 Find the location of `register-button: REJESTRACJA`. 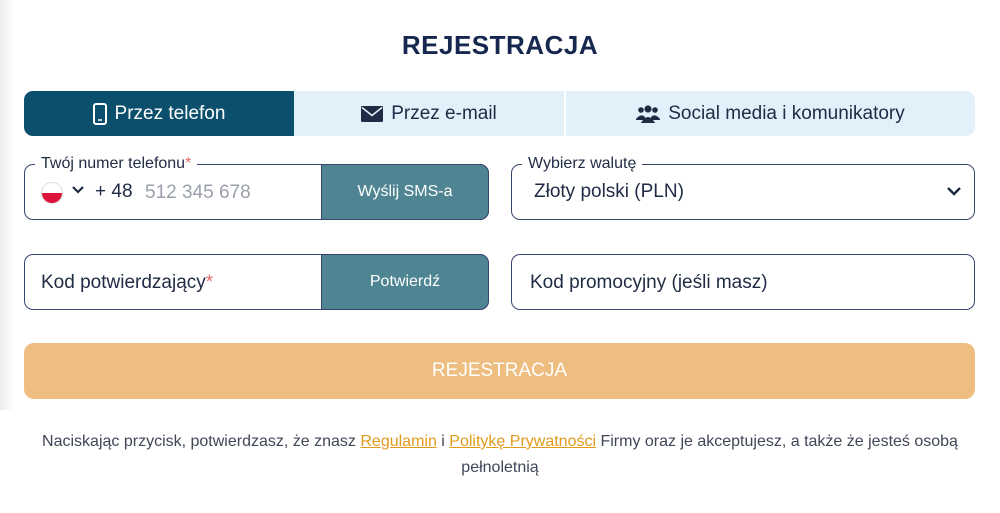

register-button: REJESTRACJA is located at coordinates (499, 371).